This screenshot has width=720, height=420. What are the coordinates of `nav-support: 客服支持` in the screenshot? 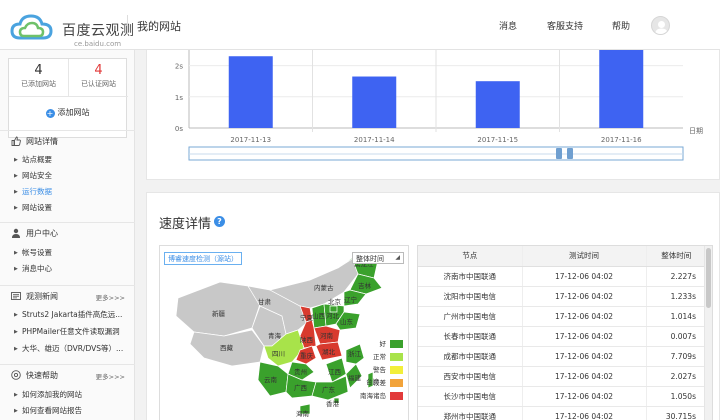 It's located at (565, 25).